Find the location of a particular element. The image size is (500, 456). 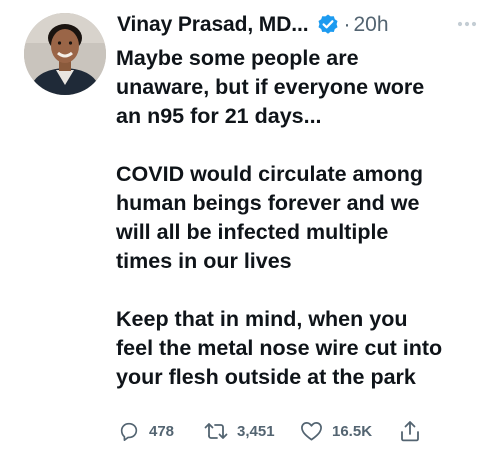

like-count: 16.5K is located at coordinates (352, 431).